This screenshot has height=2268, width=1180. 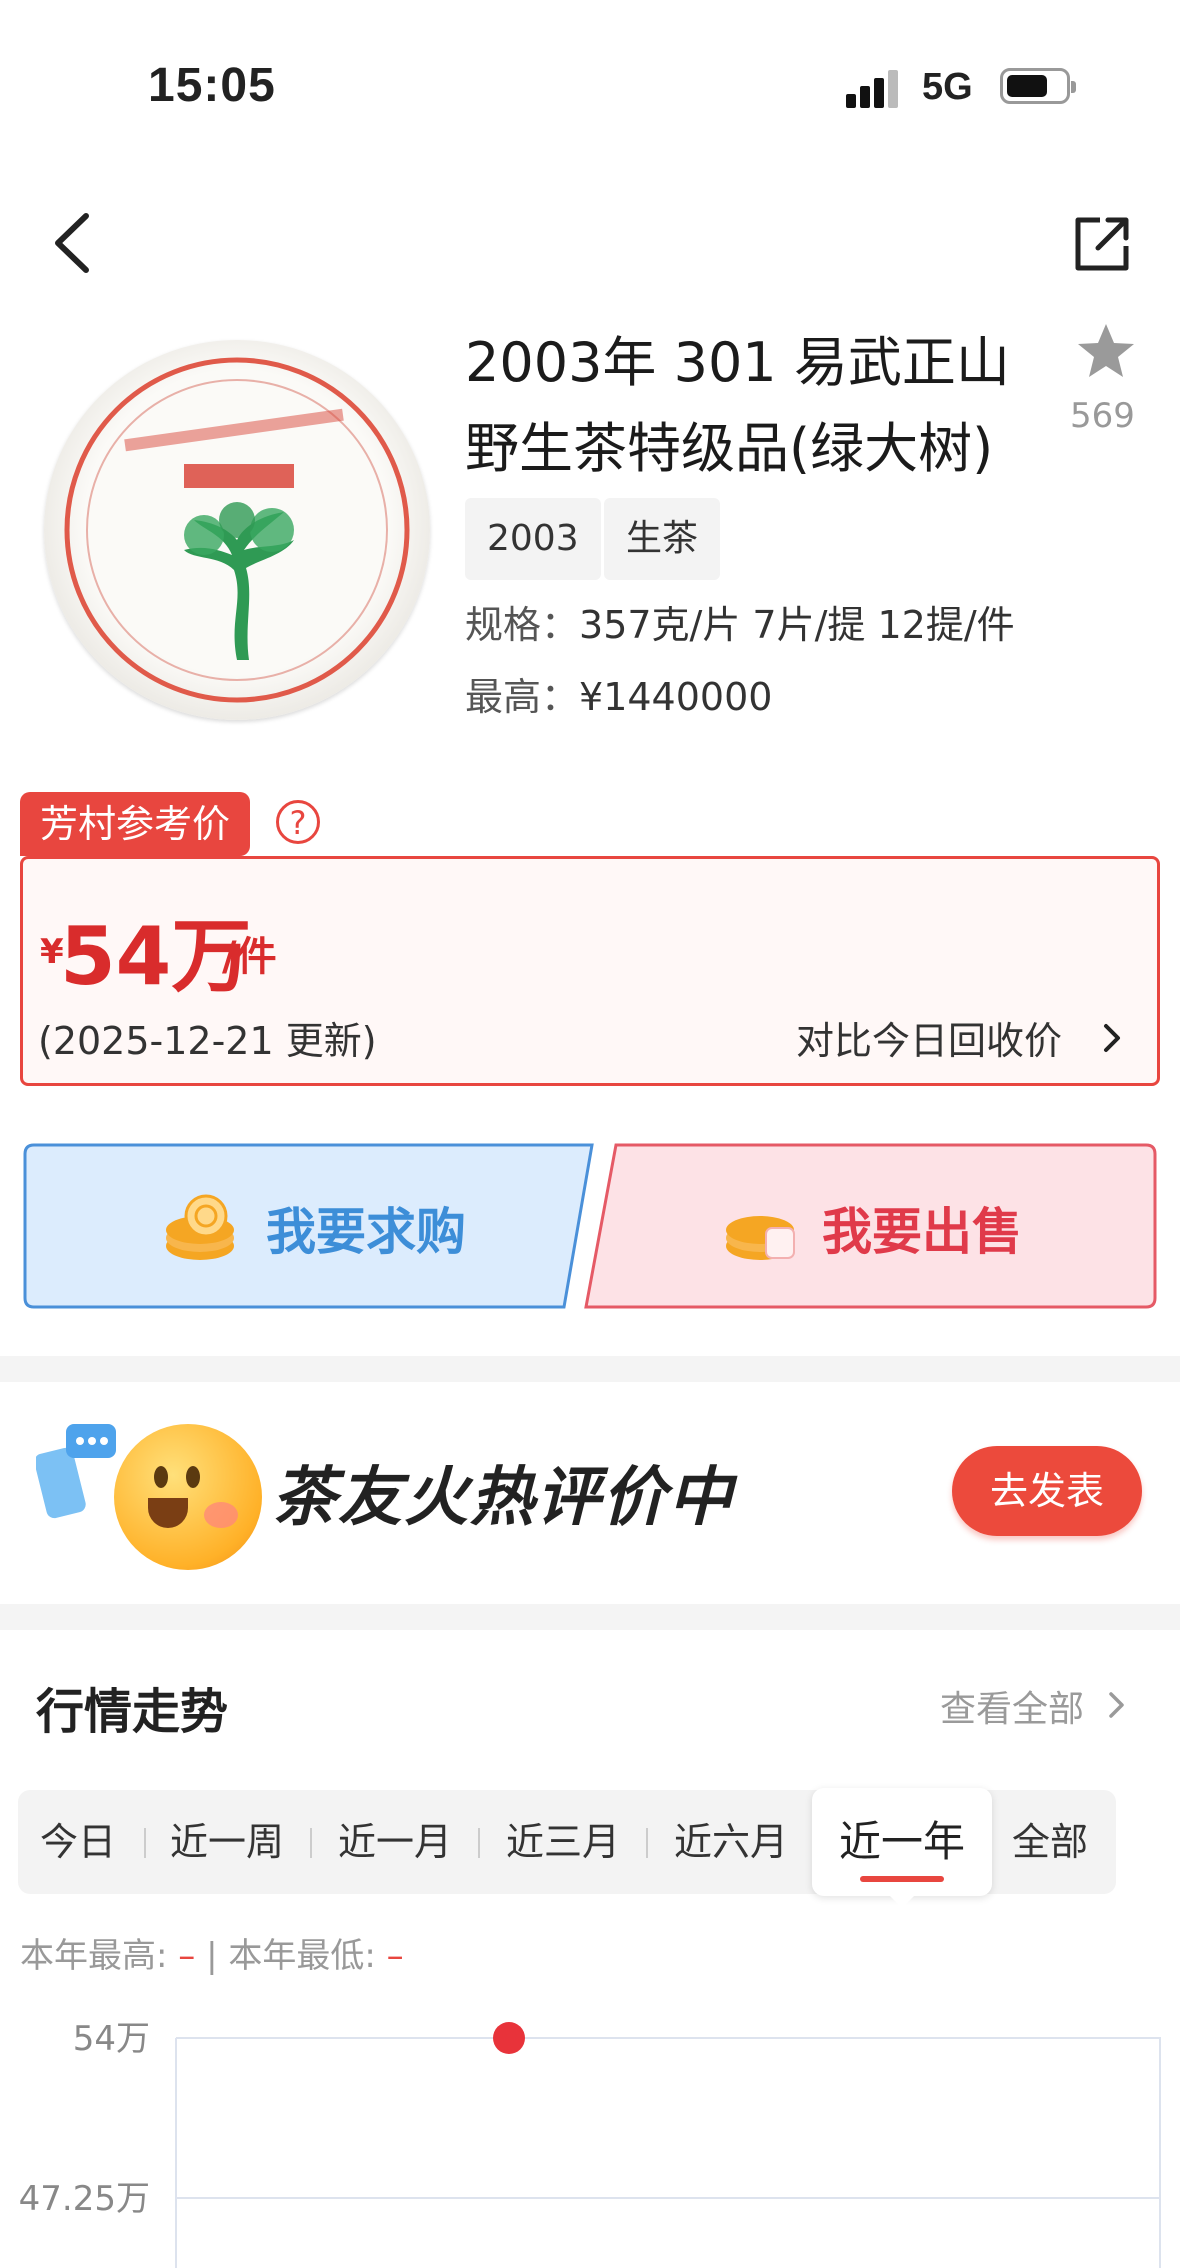 I want to click on tab-three-months: 近三月, so click(x=563, y=1842).